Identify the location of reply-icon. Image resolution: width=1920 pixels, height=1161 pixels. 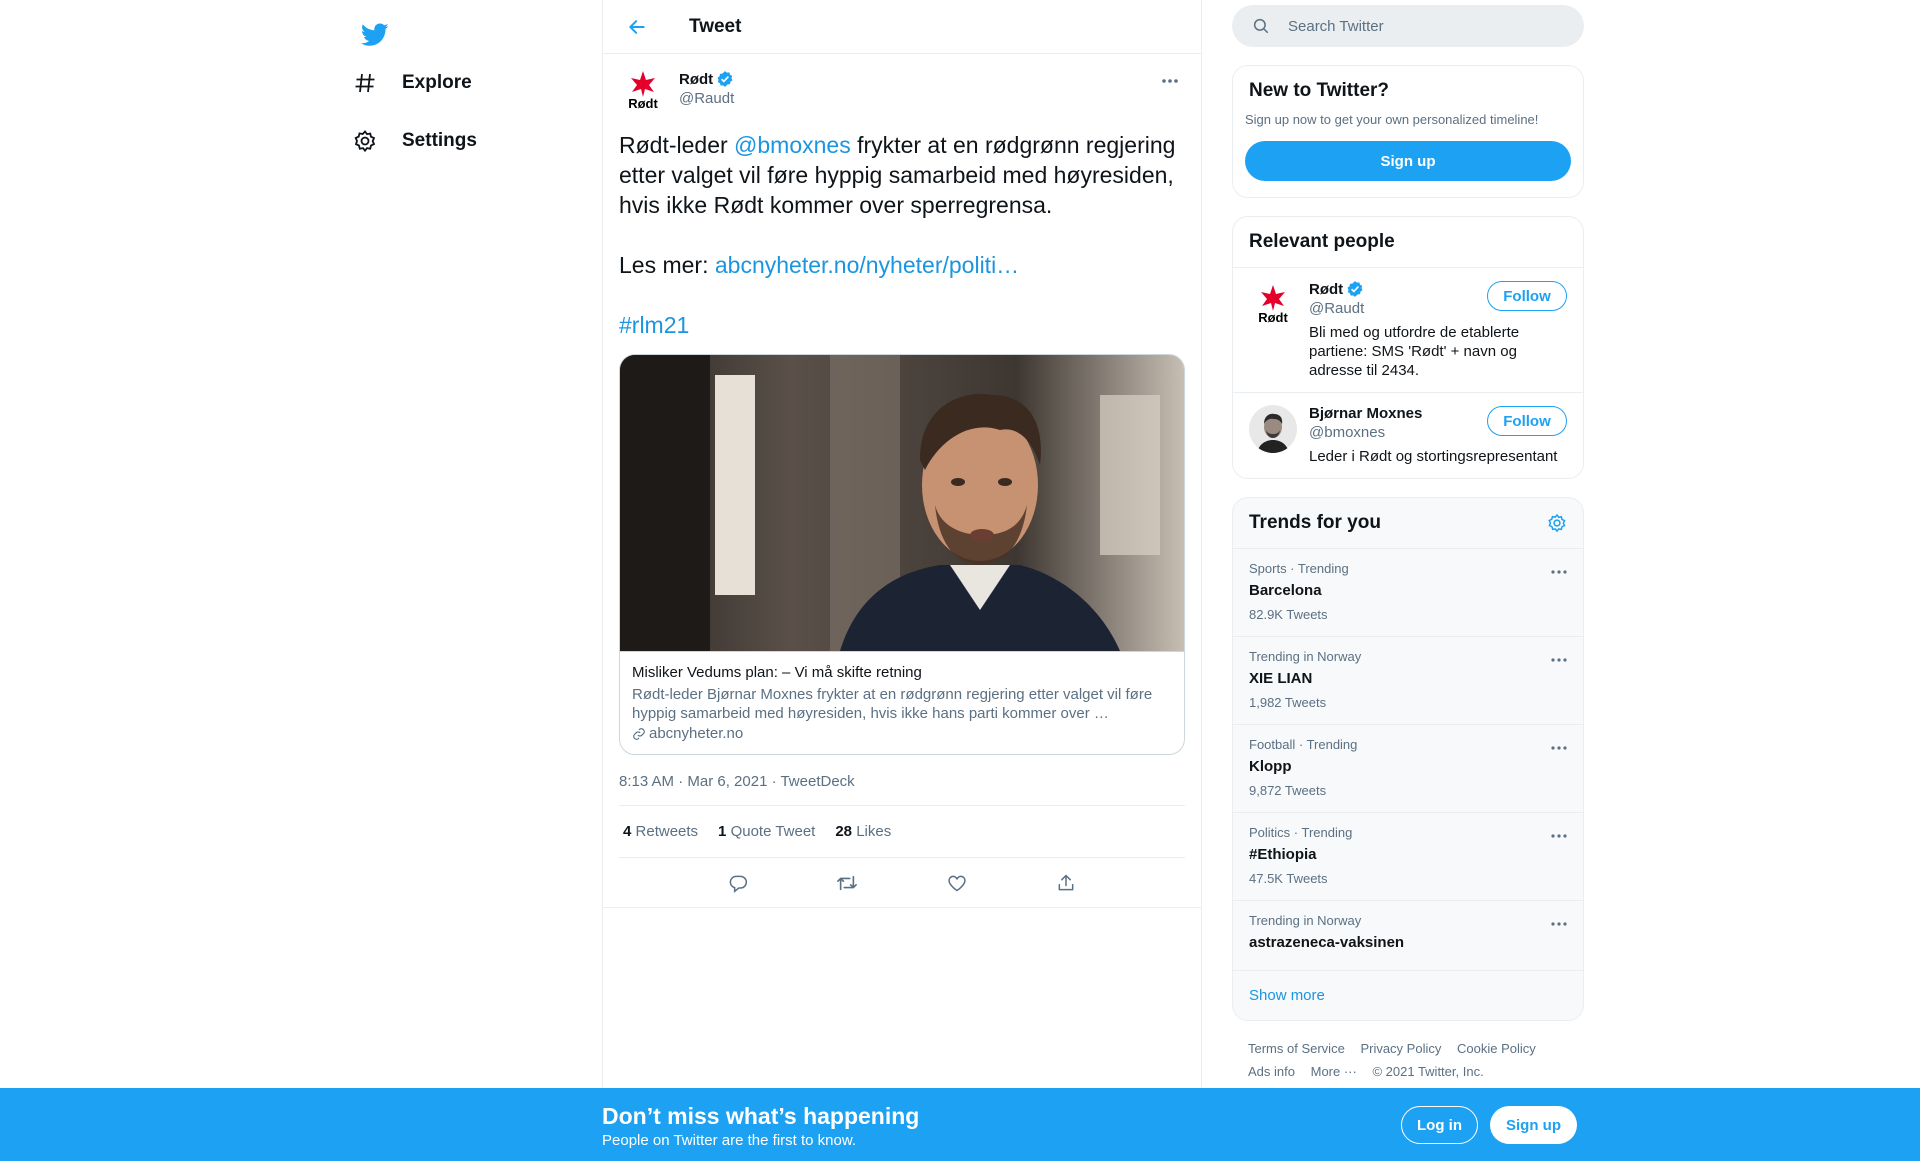
(738, 883).